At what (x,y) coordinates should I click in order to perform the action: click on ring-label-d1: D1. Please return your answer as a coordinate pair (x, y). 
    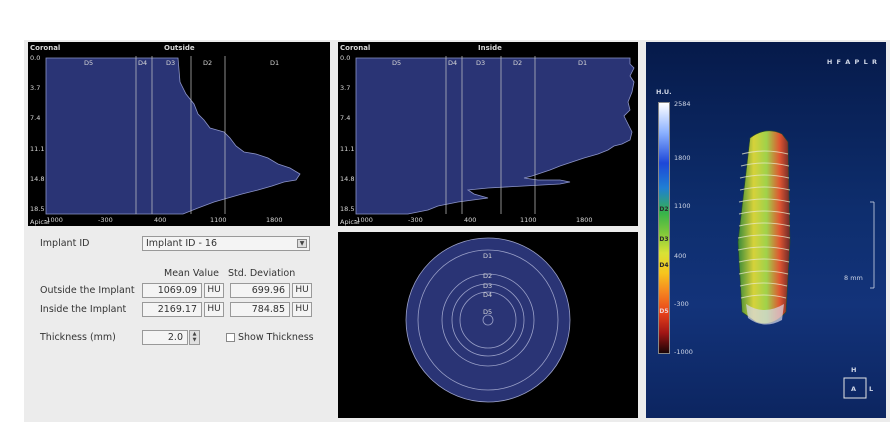
    Looking at the image, I should click on (487, 256).